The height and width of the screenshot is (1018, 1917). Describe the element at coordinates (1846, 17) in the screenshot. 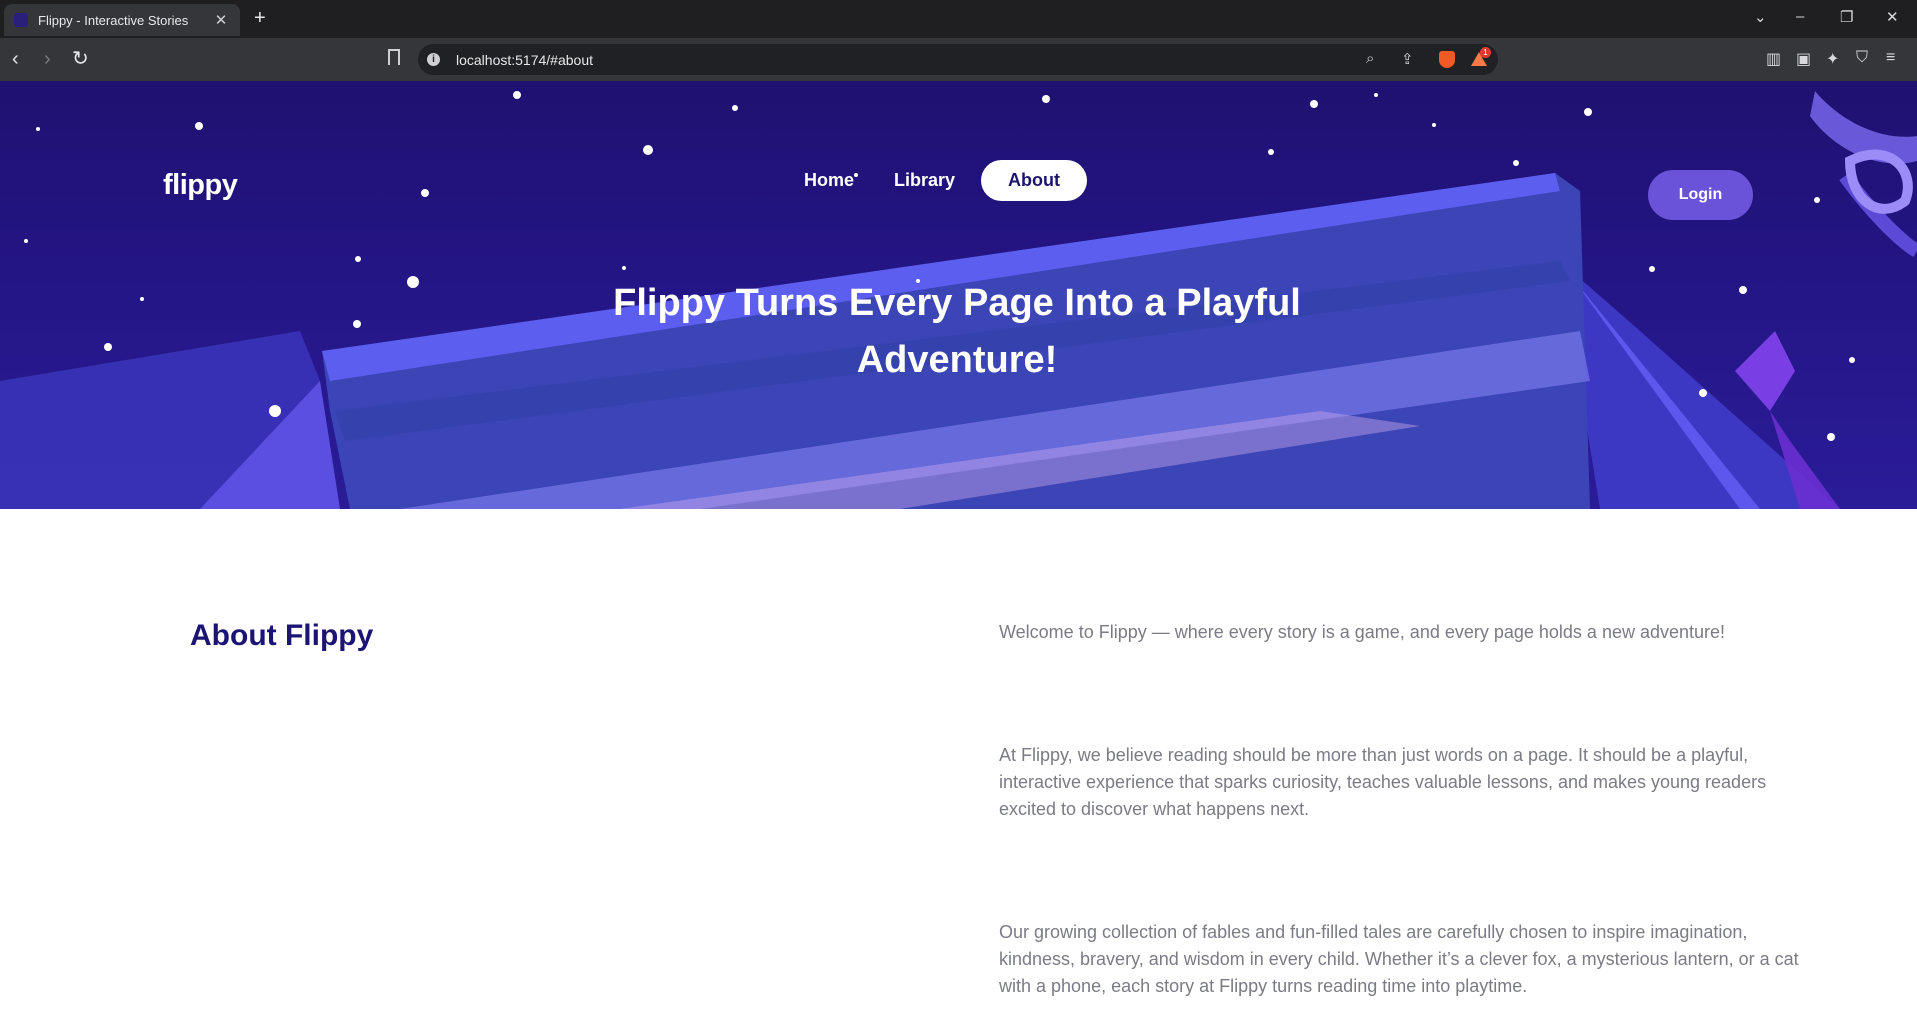

I see `restore-button: ❐` at that location.